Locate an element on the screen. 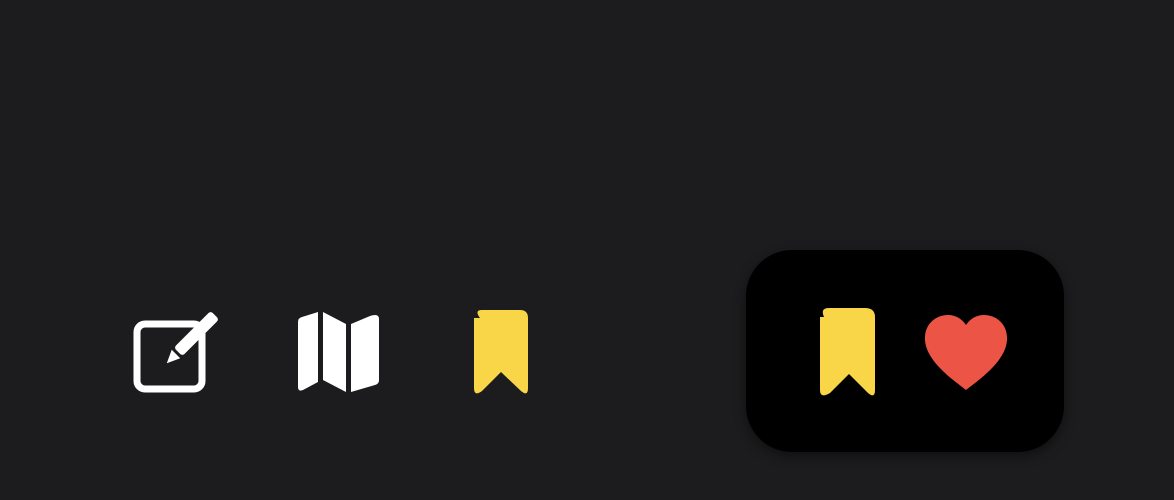 This screenshot has height=500, width=1174. heart-icon is located at coordinates (966, 352).